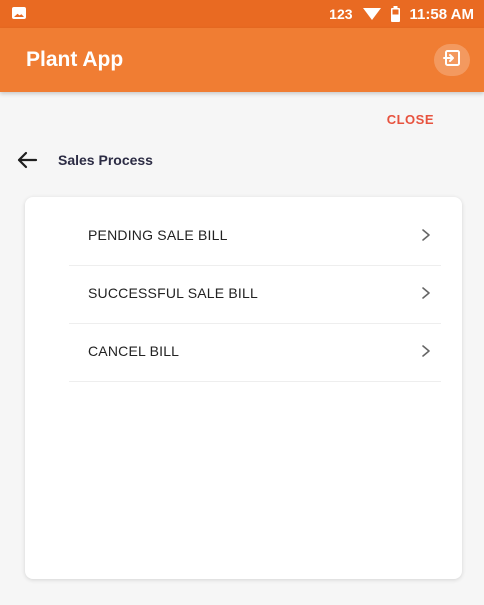  Describe the element at coordinates (242, 14) in the screenshot. I see `status-bar: 123 11:58 AM` at that location.